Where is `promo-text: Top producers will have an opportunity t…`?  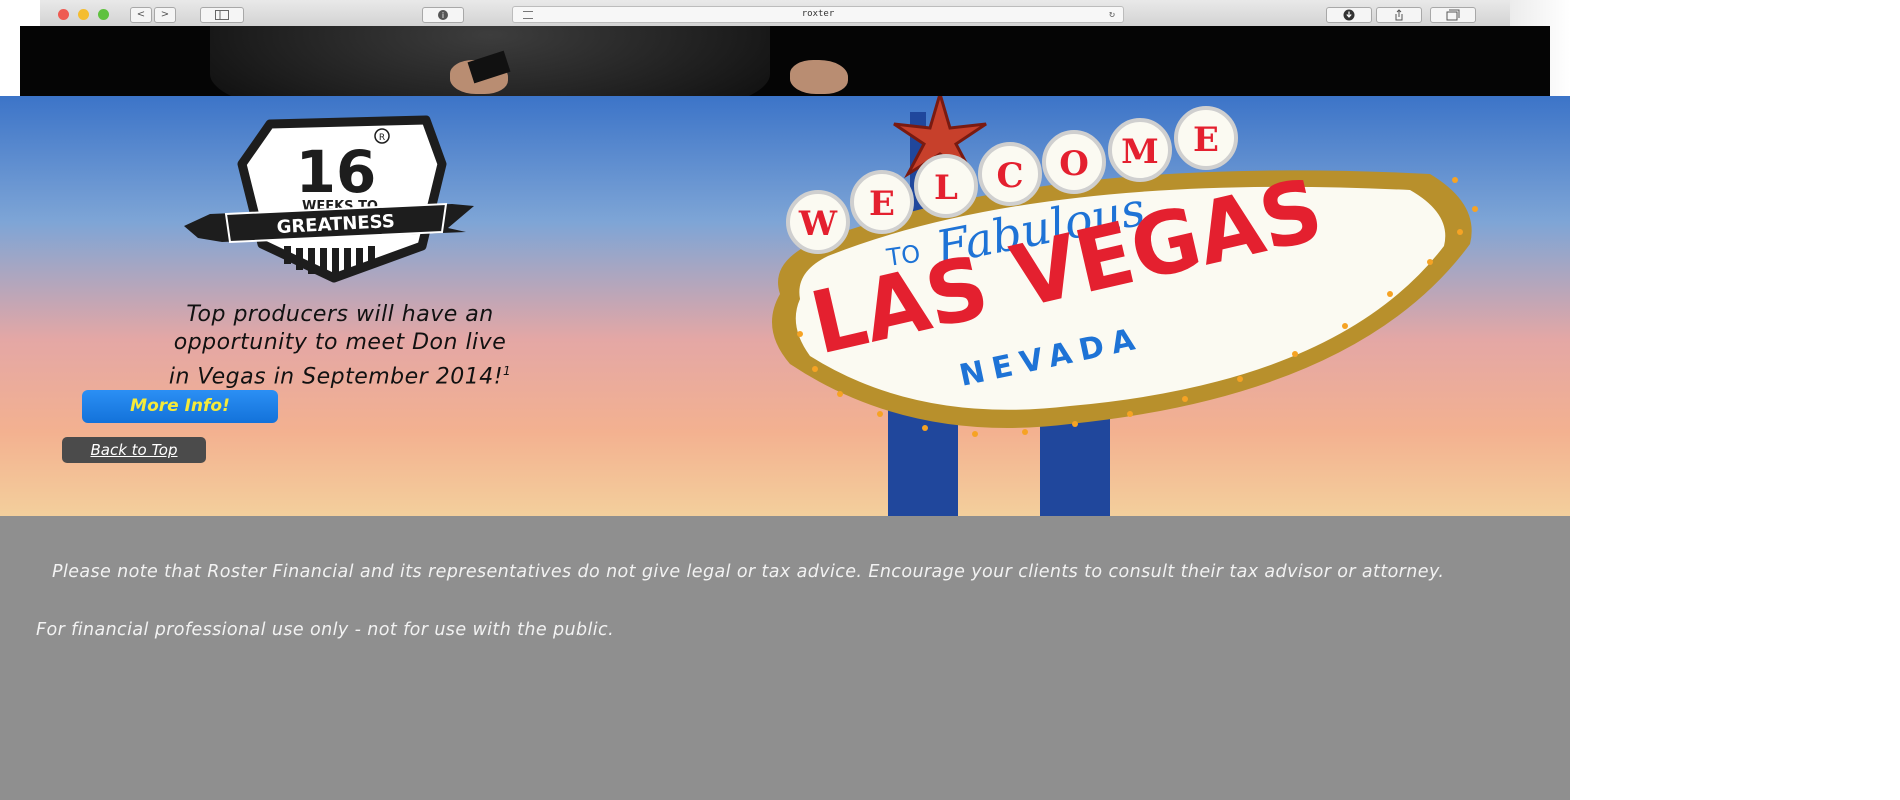
promo-text: Top producers will have an opportunity t… is located at coordinates (340, 346).